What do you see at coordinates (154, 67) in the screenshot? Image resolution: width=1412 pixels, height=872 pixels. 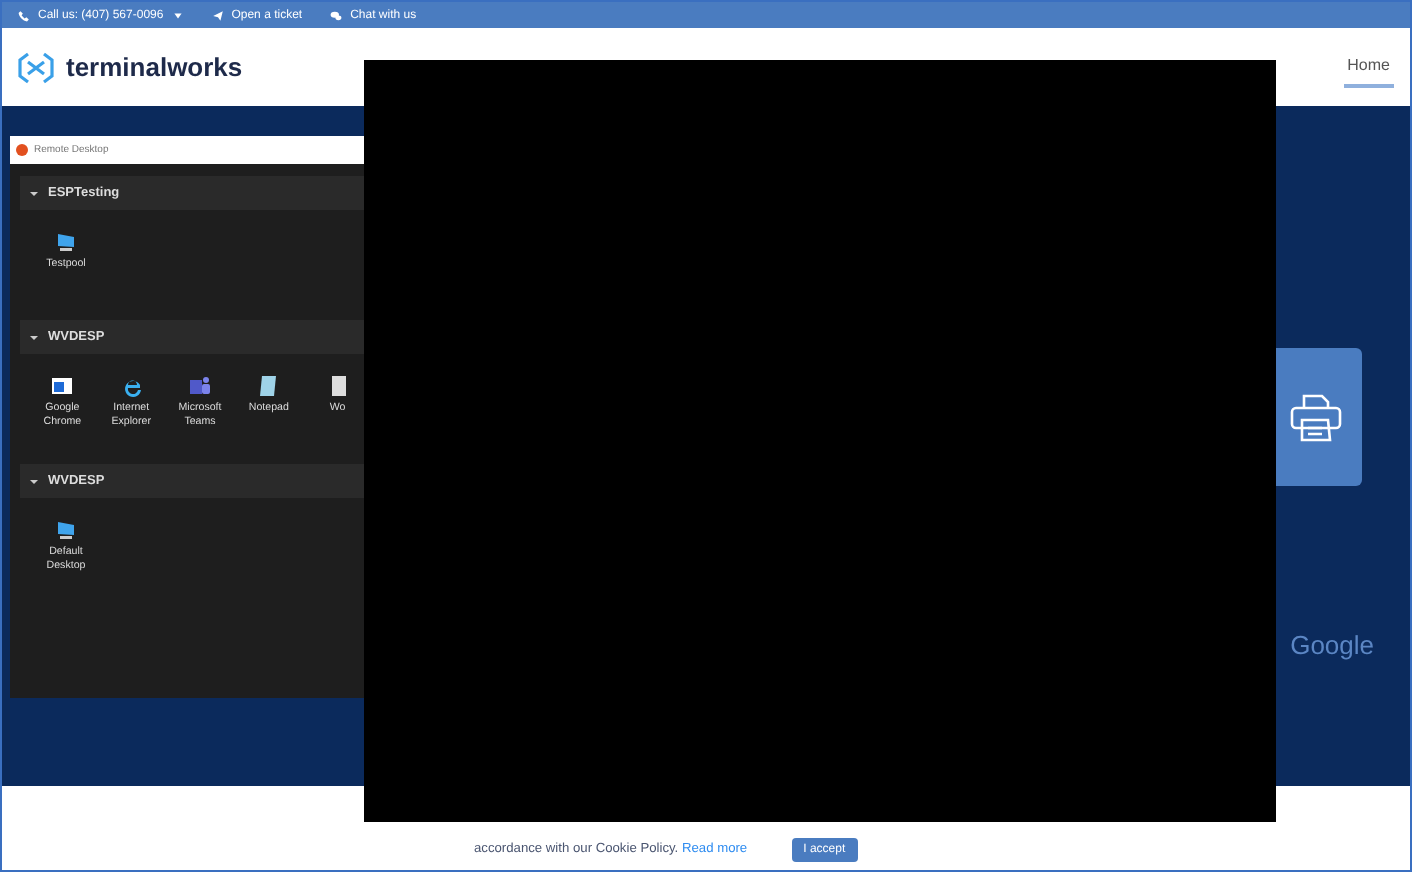 I see `logo-text: terminalworks` at bounding box center [154, 67].